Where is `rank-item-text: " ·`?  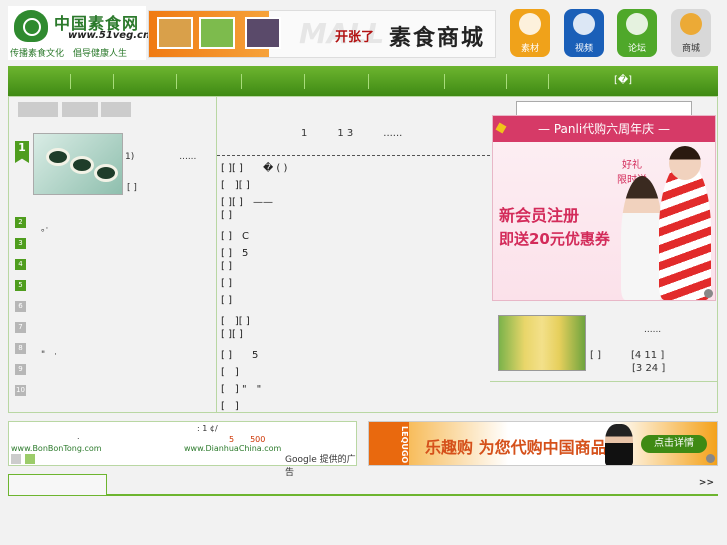 rank-item-text: " · is located at coordinates (49, 353).